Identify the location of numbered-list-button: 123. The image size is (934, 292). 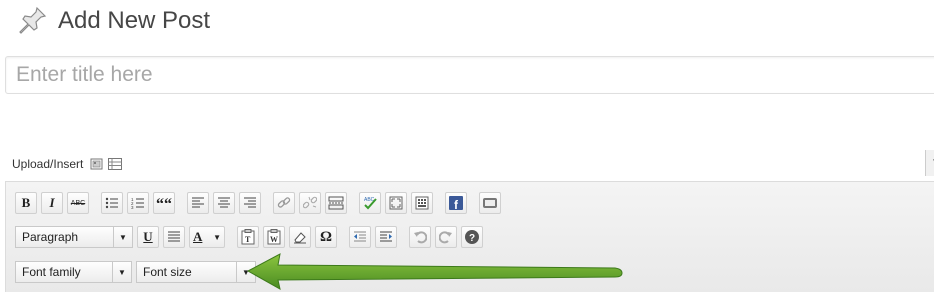
(138, 203).